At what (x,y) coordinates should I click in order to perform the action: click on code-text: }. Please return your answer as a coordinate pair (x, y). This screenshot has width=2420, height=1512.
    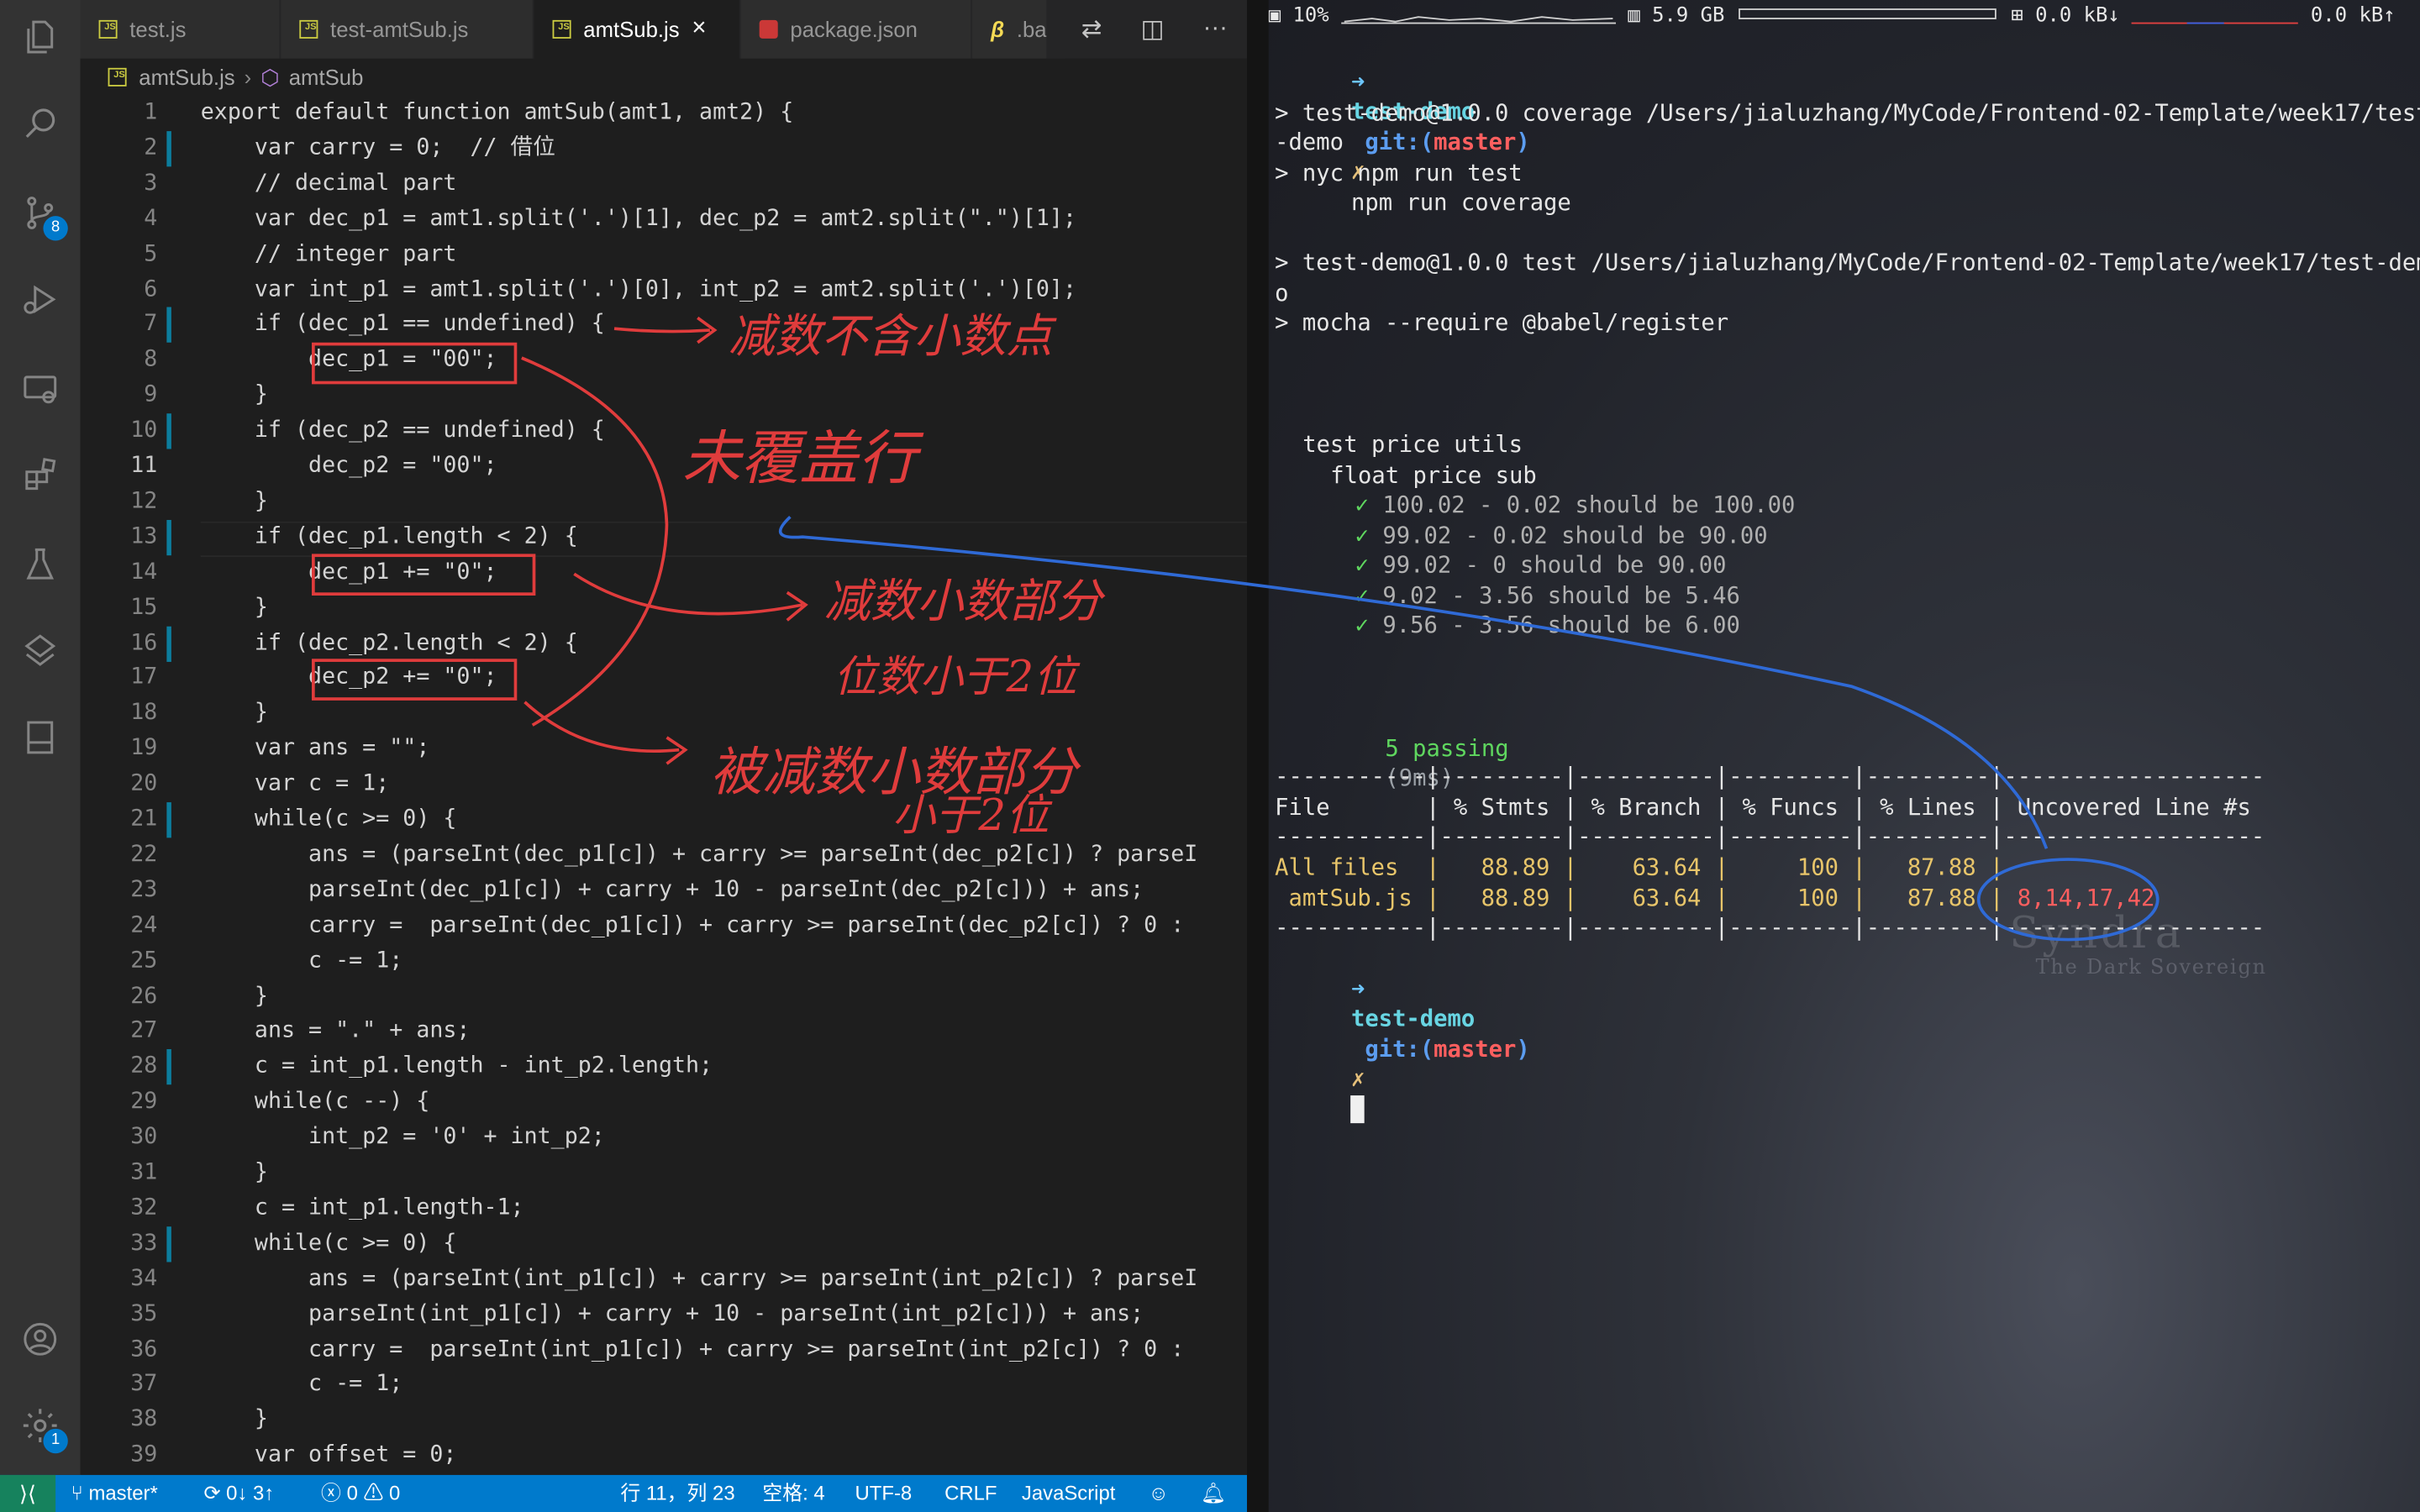
    Looking at the image, I should click on (234, 996).